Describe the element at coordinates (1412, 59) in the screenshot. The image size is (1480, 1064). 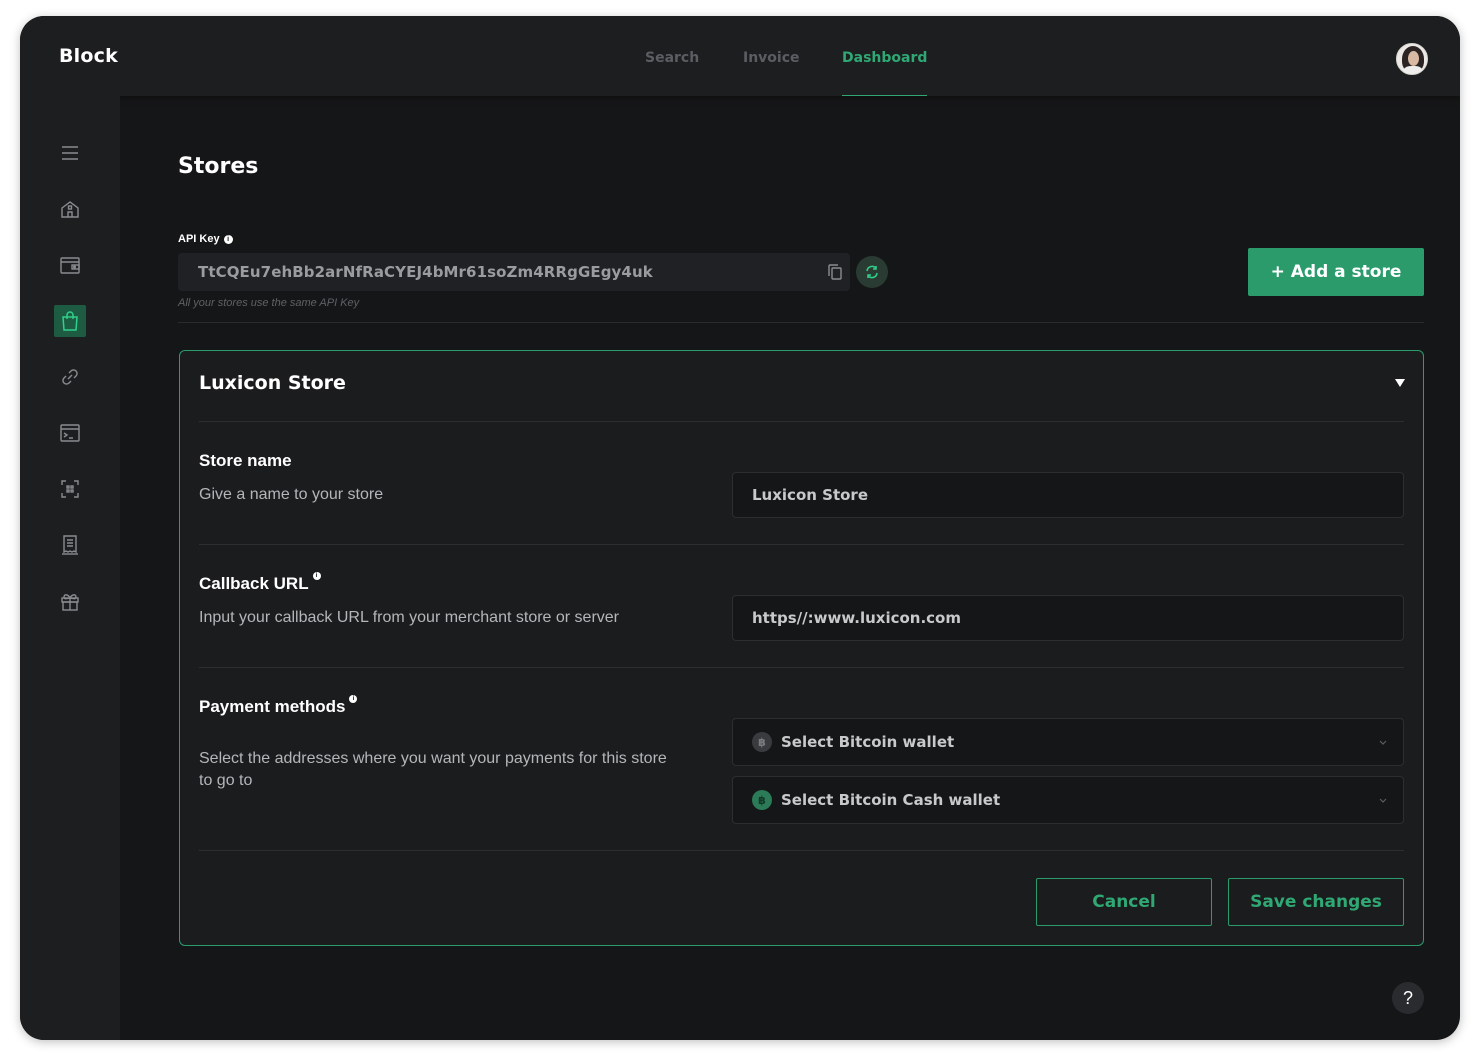
I see `avatar` at that location.